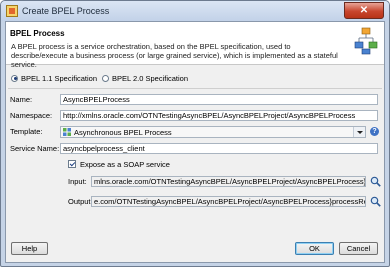 The image size is (390, 267). Describe the element at coordinates (314, 248) in the screenshot. I see `ok-button: OK` at that location.